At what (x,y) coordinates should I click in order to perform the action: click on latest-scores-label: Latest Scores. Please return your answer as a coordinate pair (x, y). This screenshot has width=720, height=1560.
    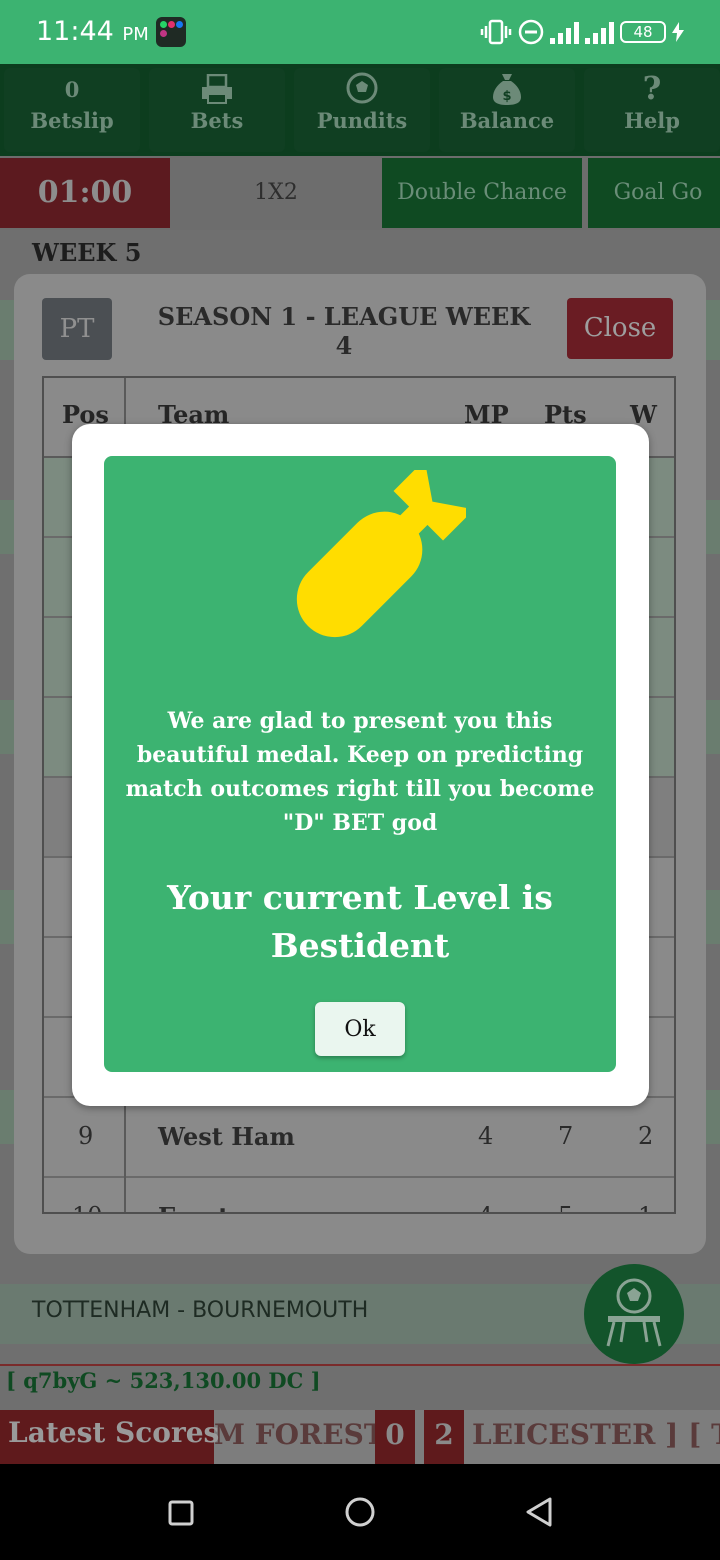
    Looking at the image, I should click on (109, 1437).